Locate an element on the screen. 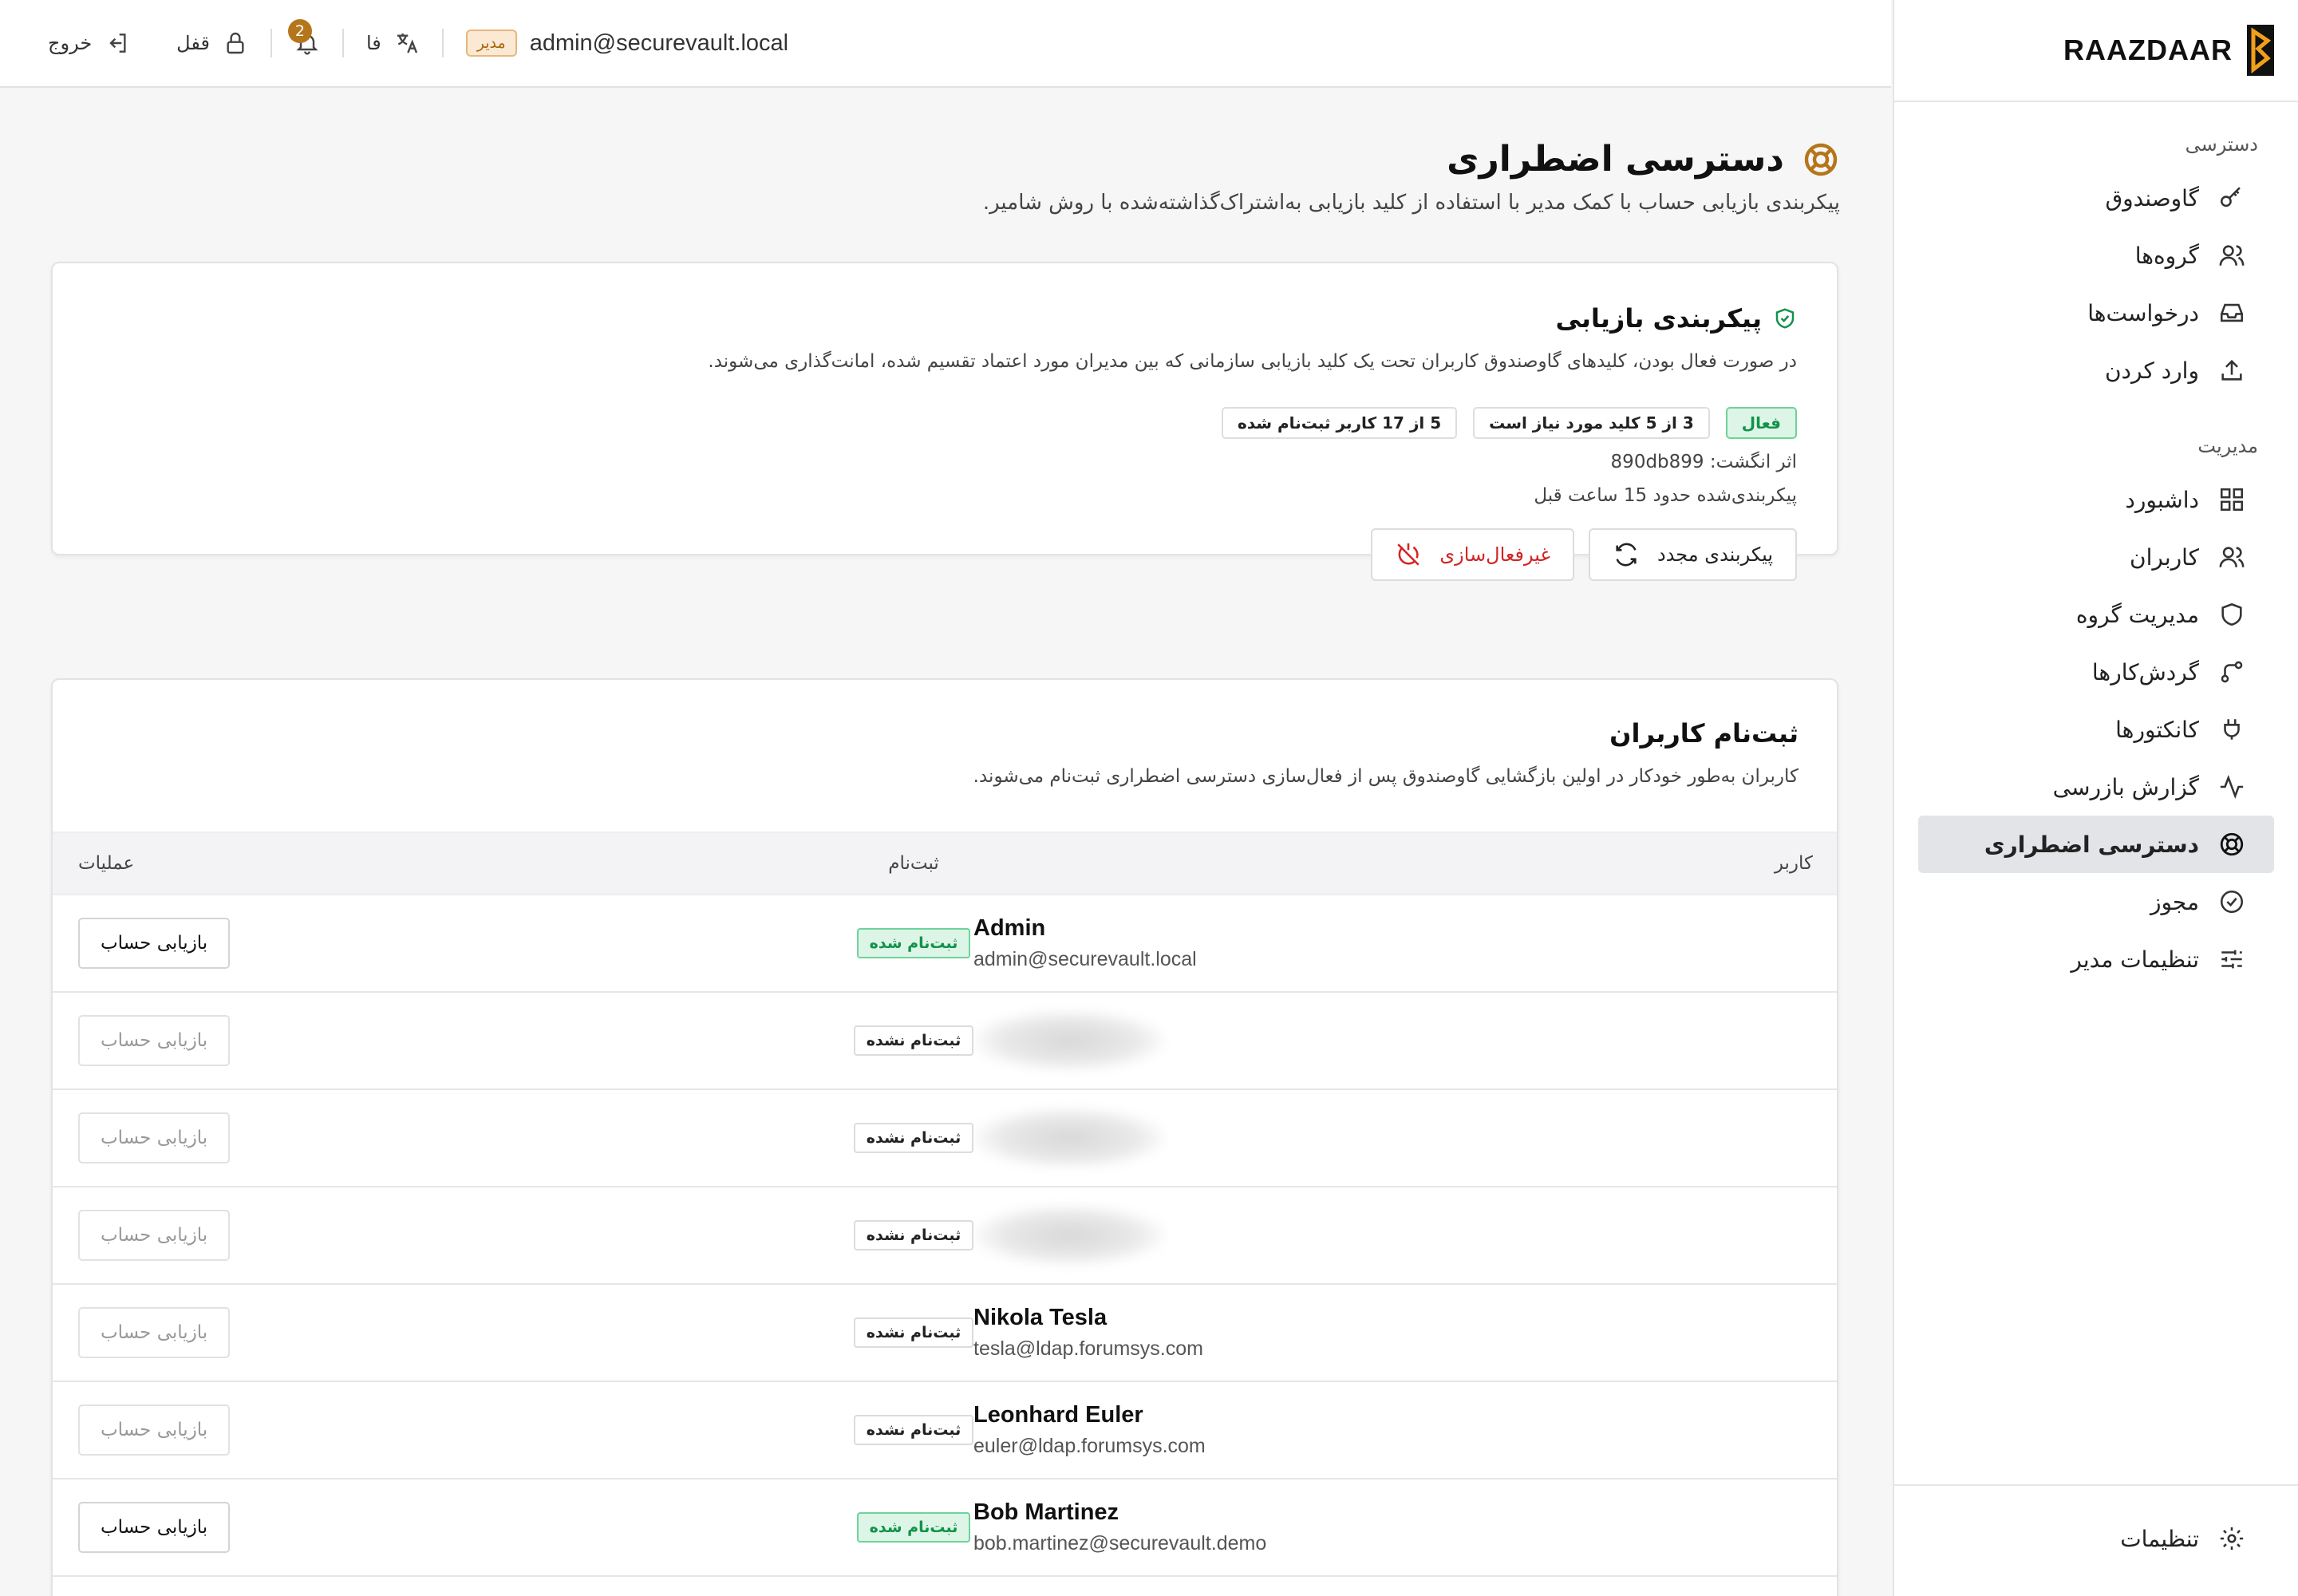 Image resolution: width=2298 pixels, height=1596 pixels. logout-icon is located at coordinates (117, 43).